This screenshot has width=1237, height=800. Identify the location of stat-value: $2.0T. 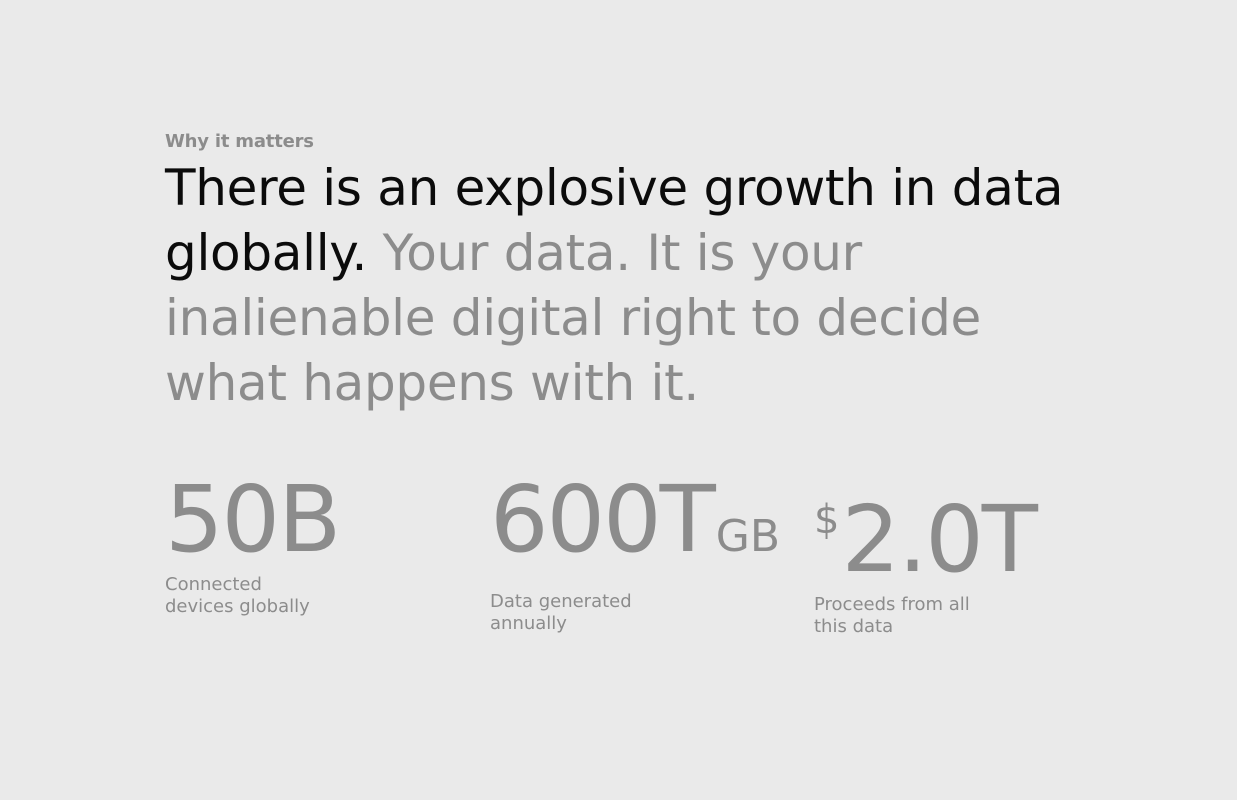
(964, 530).